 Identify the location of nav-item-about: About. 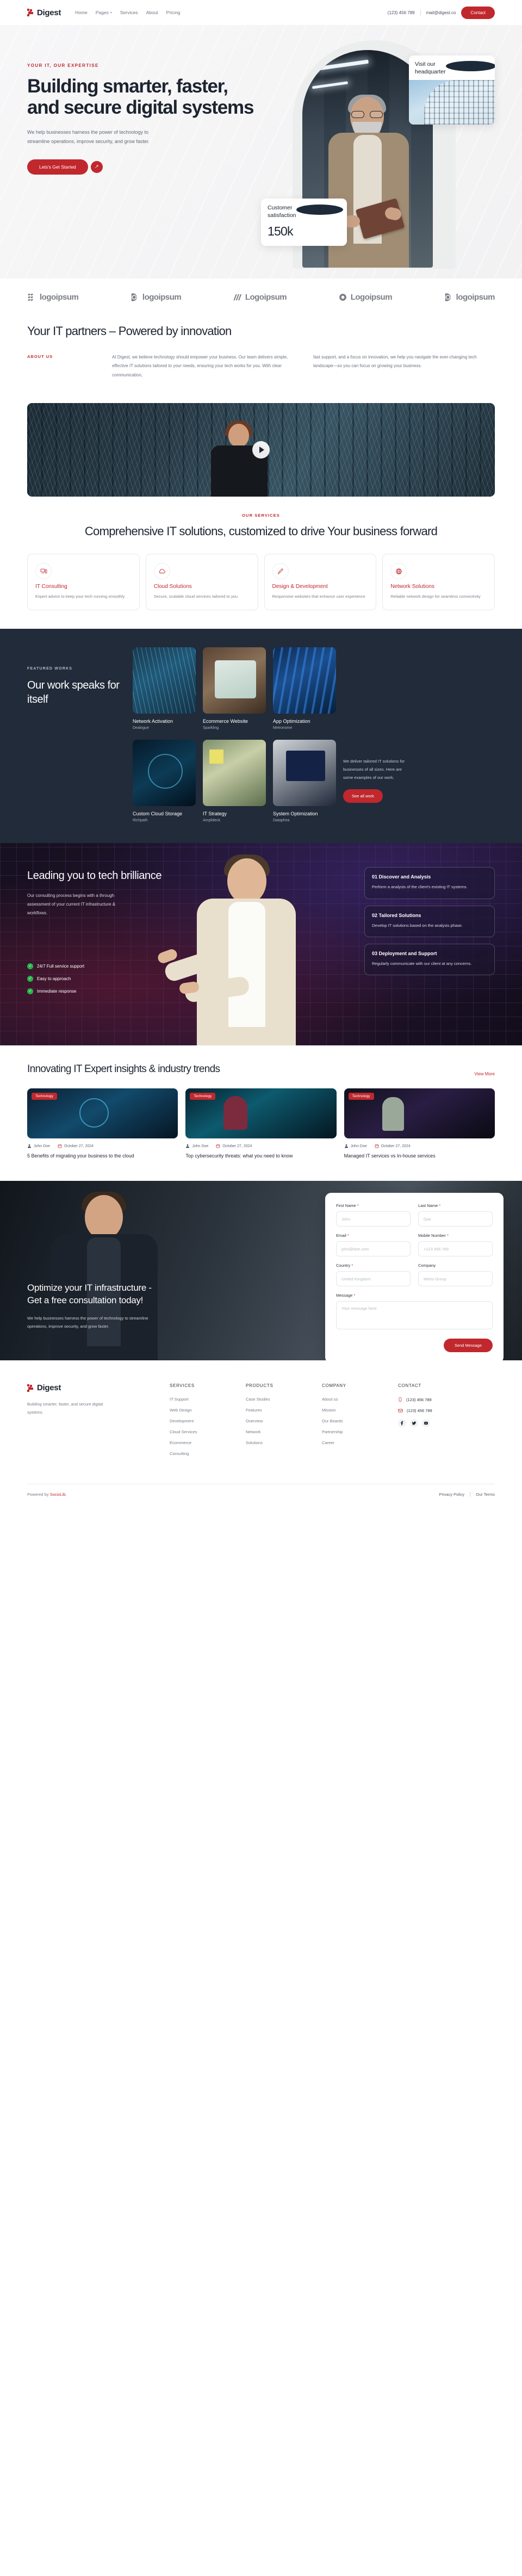
(152, 12).